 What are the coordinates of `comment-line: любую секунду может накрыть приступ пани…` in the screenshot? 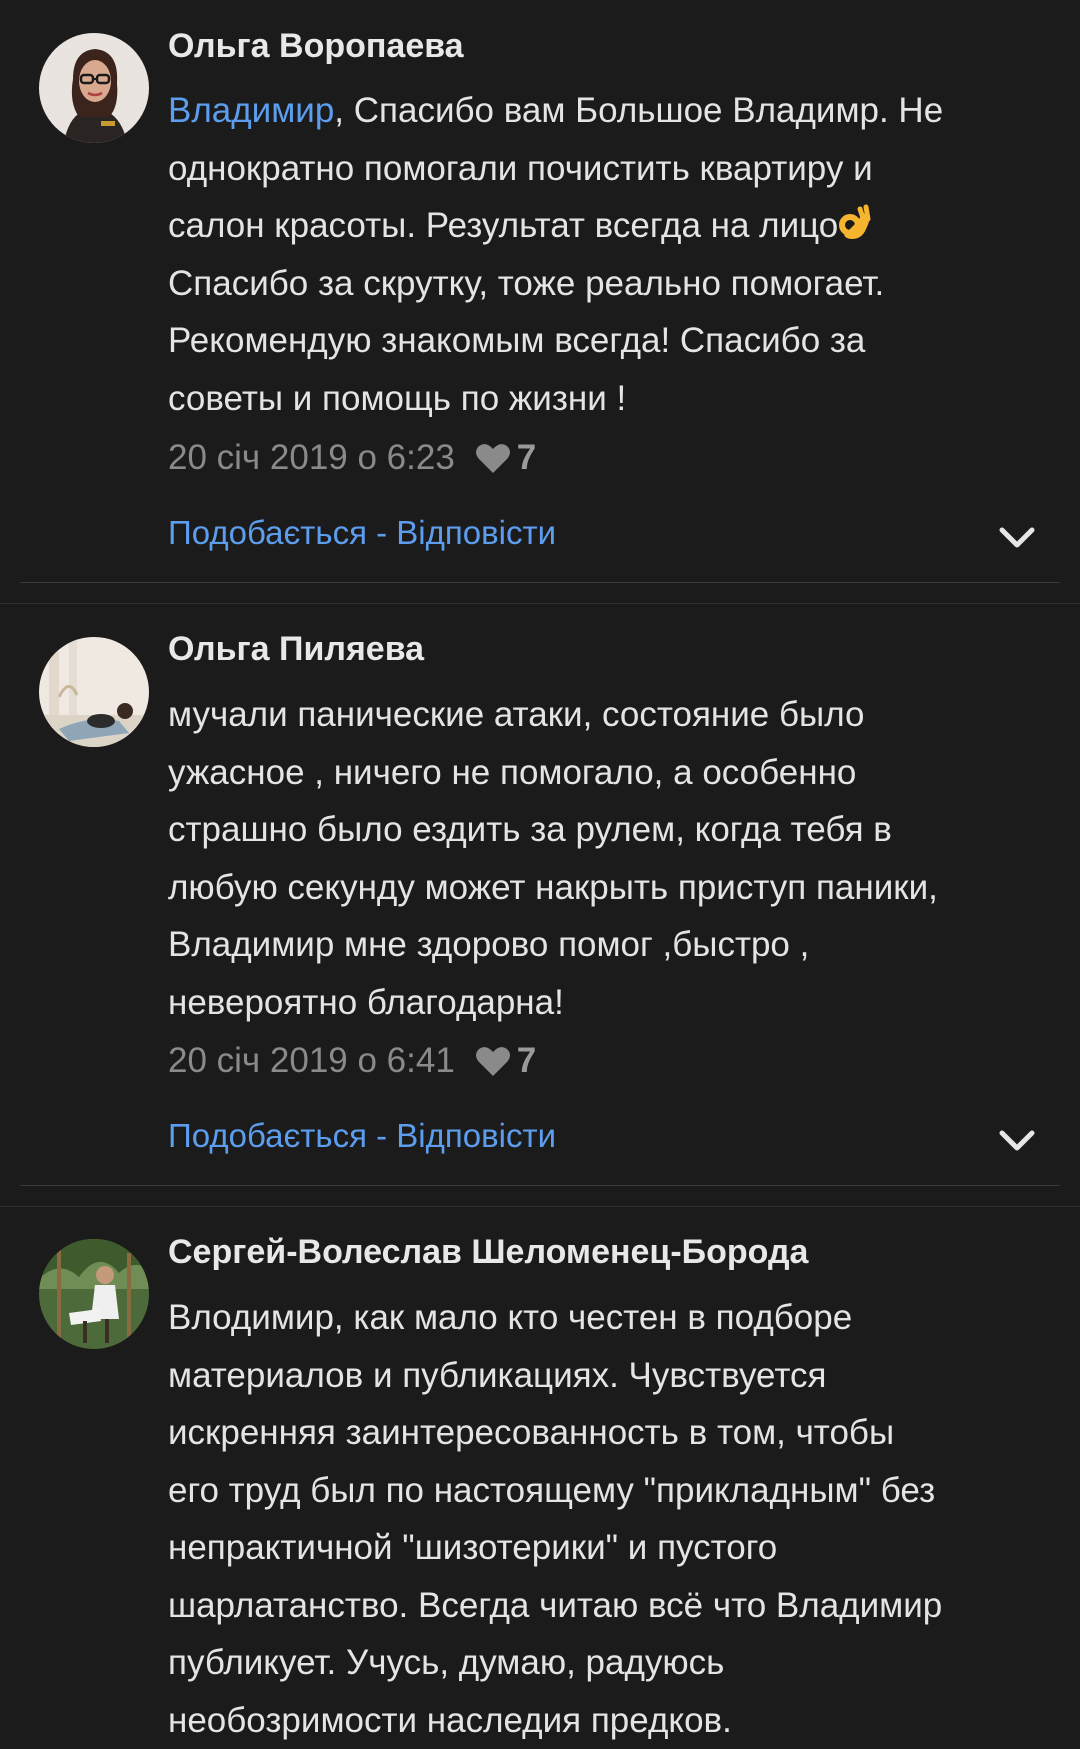 It's located at (618, 888).